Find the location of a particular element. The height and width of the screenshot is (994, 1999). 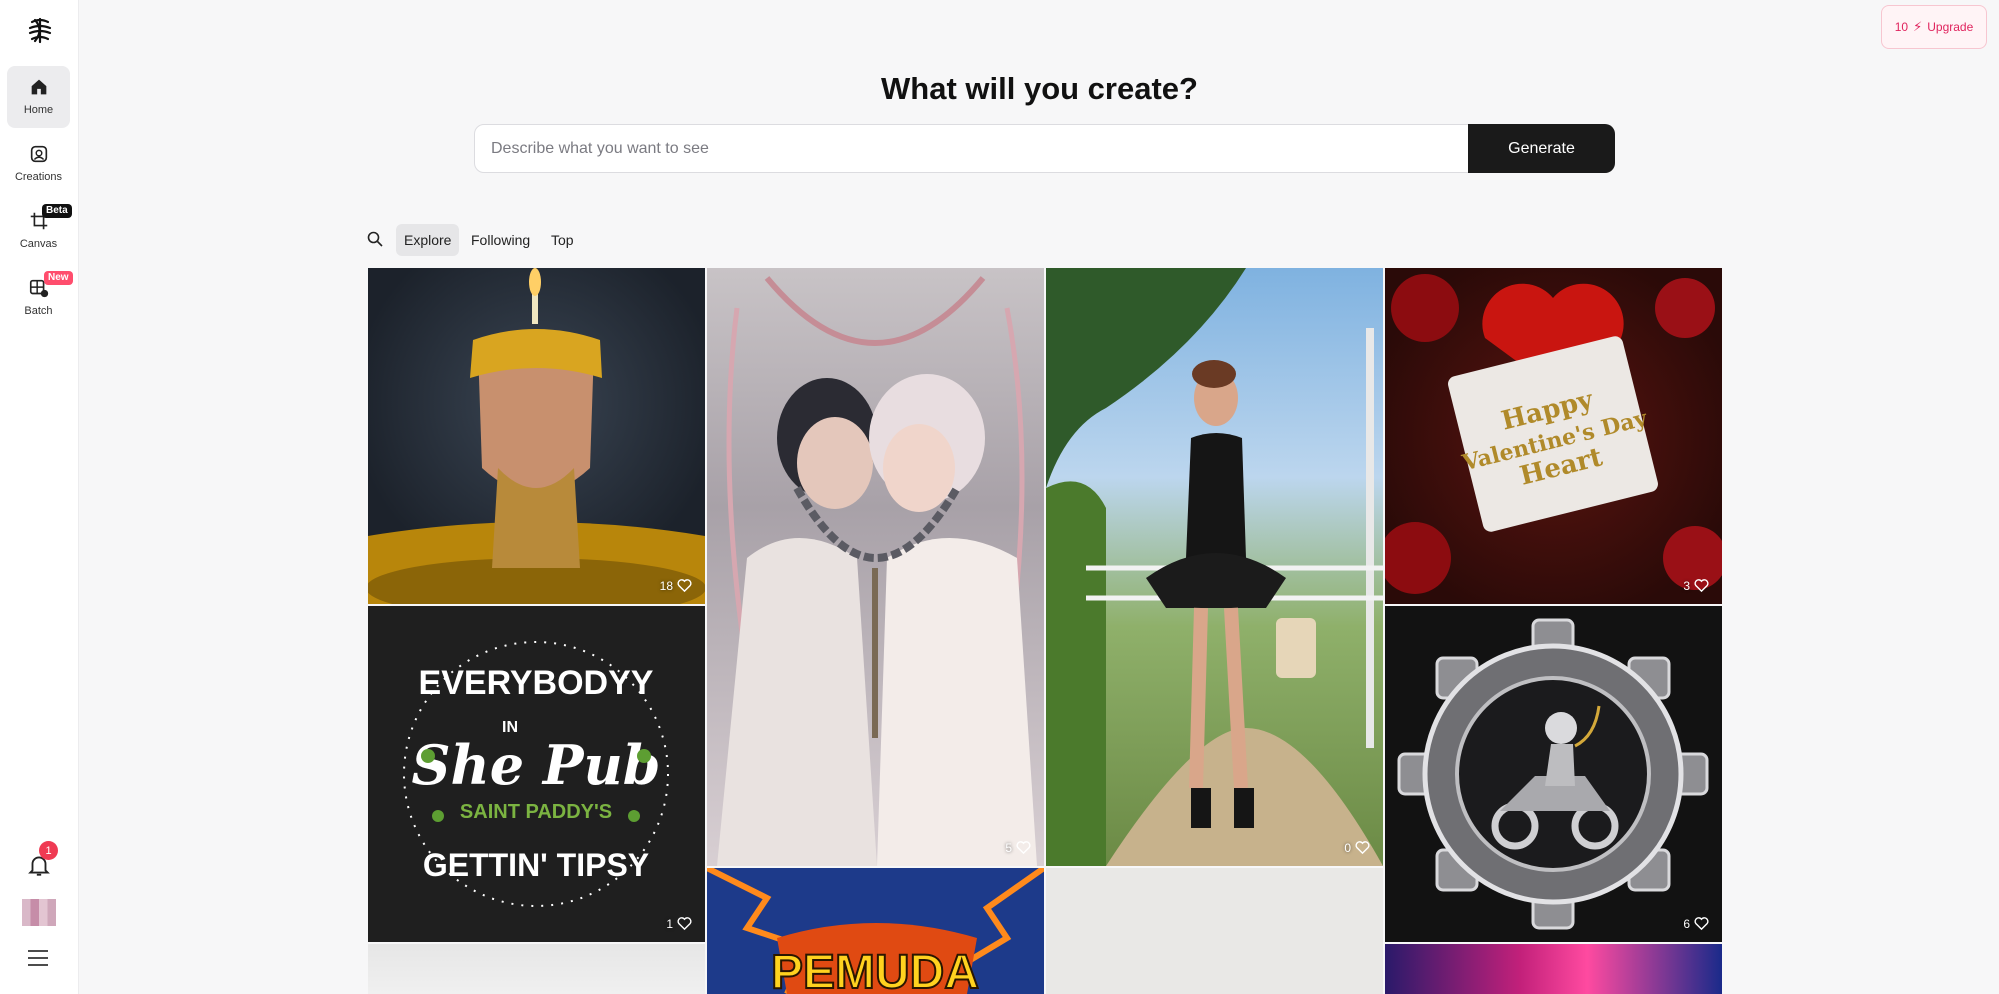

like-count: 3 is located at coordinates (1696, 585).